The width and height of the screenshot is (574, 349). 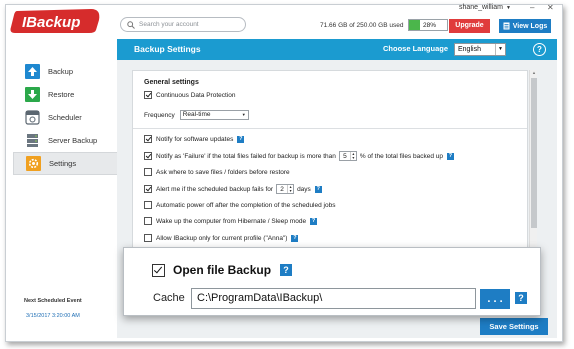 I want to click on cache-path-field: C:\ProgramData\IBackup\, so click(x=333, y=298).